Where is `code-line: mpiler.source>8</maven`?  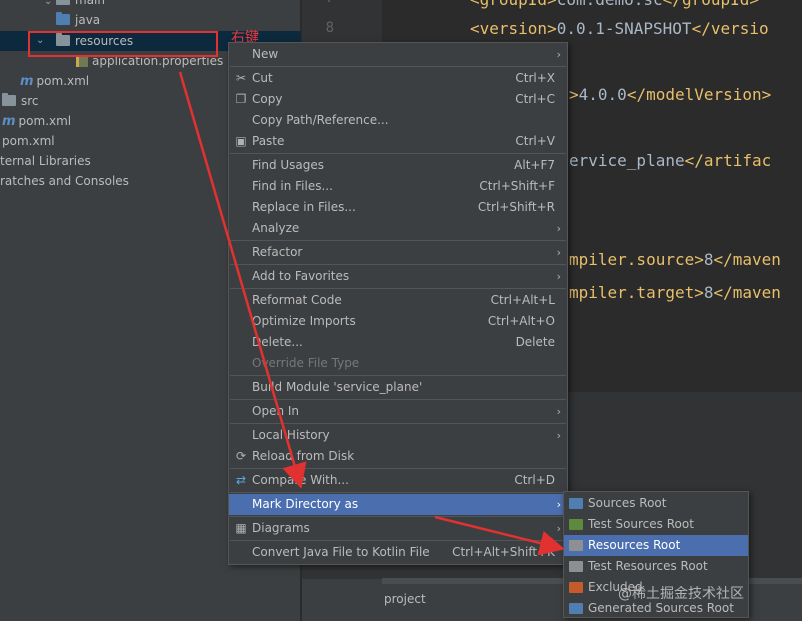 code-line: mpiler.source>8</maven is located at coordinates (675, 259).